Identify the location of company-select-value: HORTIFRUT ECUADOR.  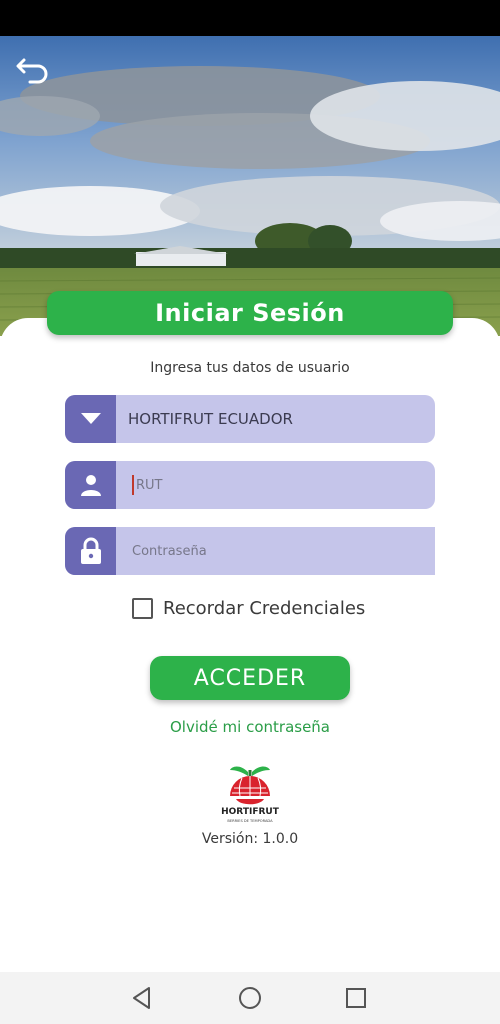
(210, 419).